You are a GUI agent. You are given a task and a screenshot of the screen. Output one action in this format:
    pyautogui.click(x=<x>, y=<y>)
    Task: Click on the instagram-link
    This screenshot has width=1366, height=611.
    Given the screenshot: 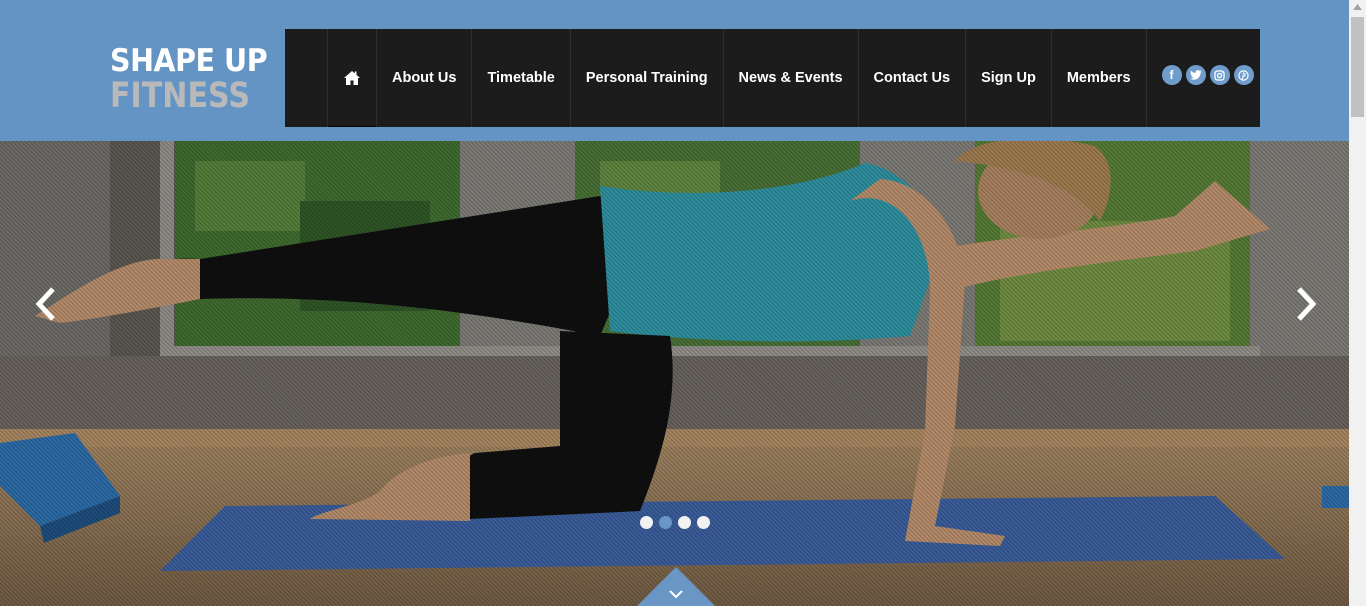 What is the action you would take?
    pyautogui.click(x=1219, y=75)
    